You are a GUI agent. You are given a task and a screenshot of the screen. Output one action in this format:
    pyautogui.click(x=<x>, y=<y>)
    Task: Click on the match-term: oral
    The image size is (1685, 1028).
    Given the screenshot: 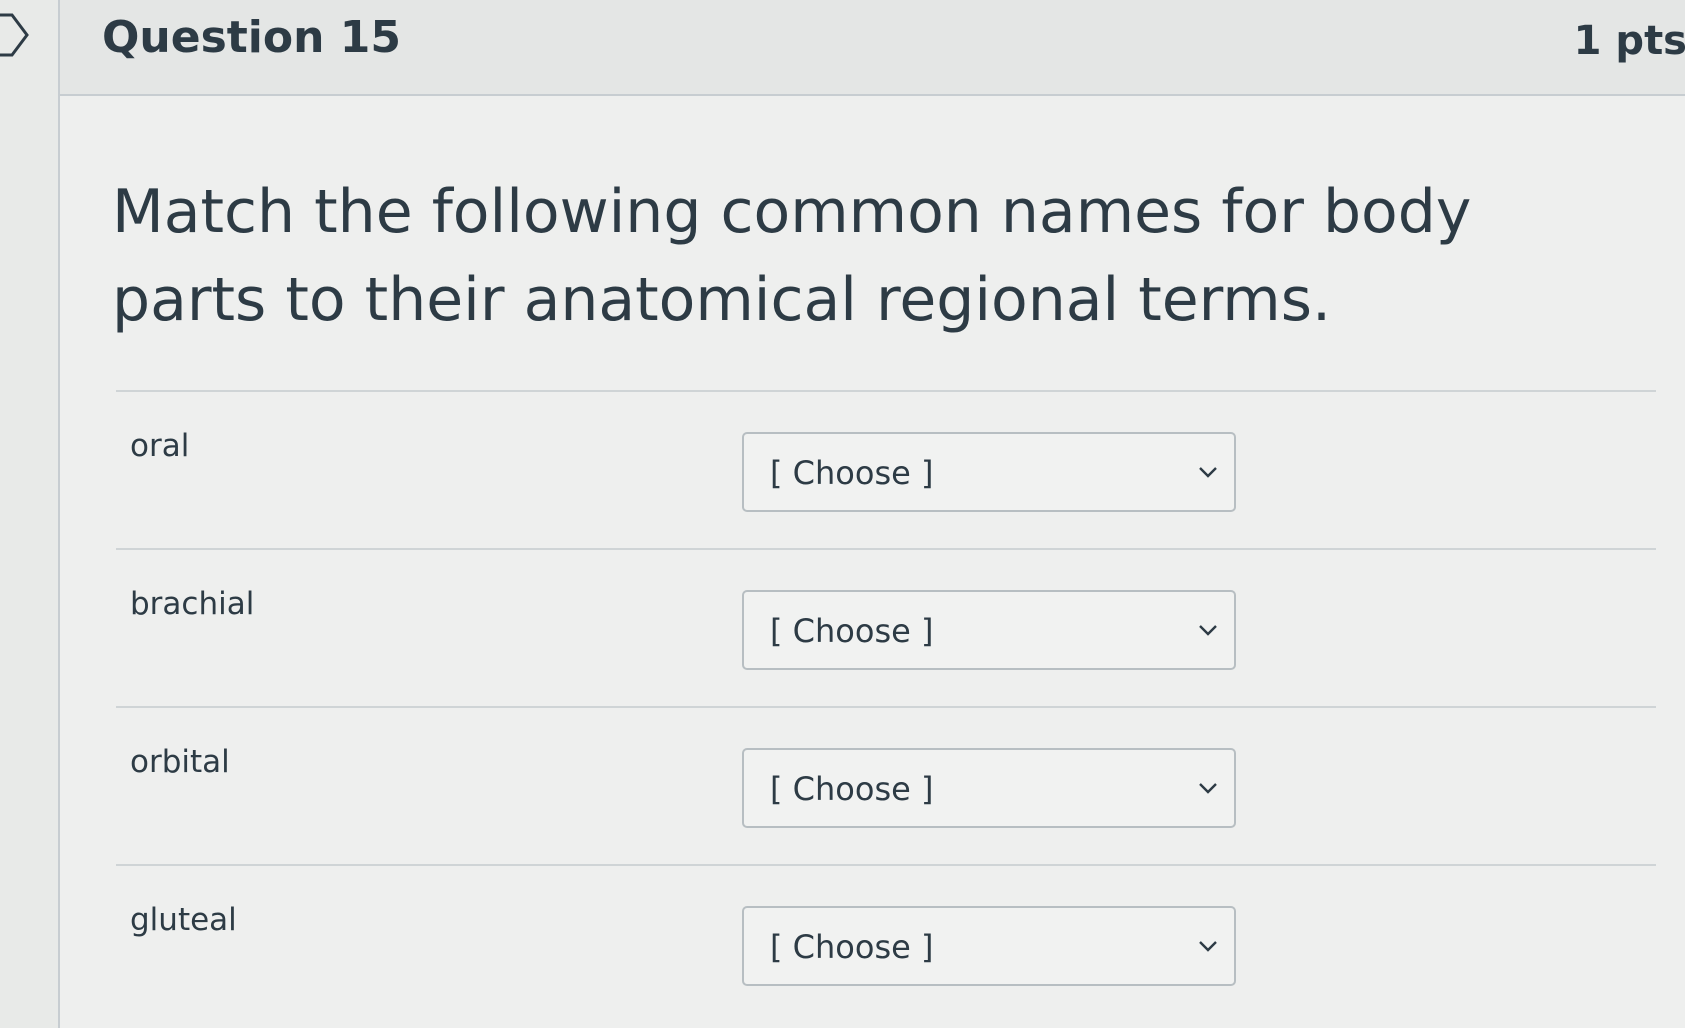 What is the action you would take?
    pyautogui.click(x=160, y=446)
    